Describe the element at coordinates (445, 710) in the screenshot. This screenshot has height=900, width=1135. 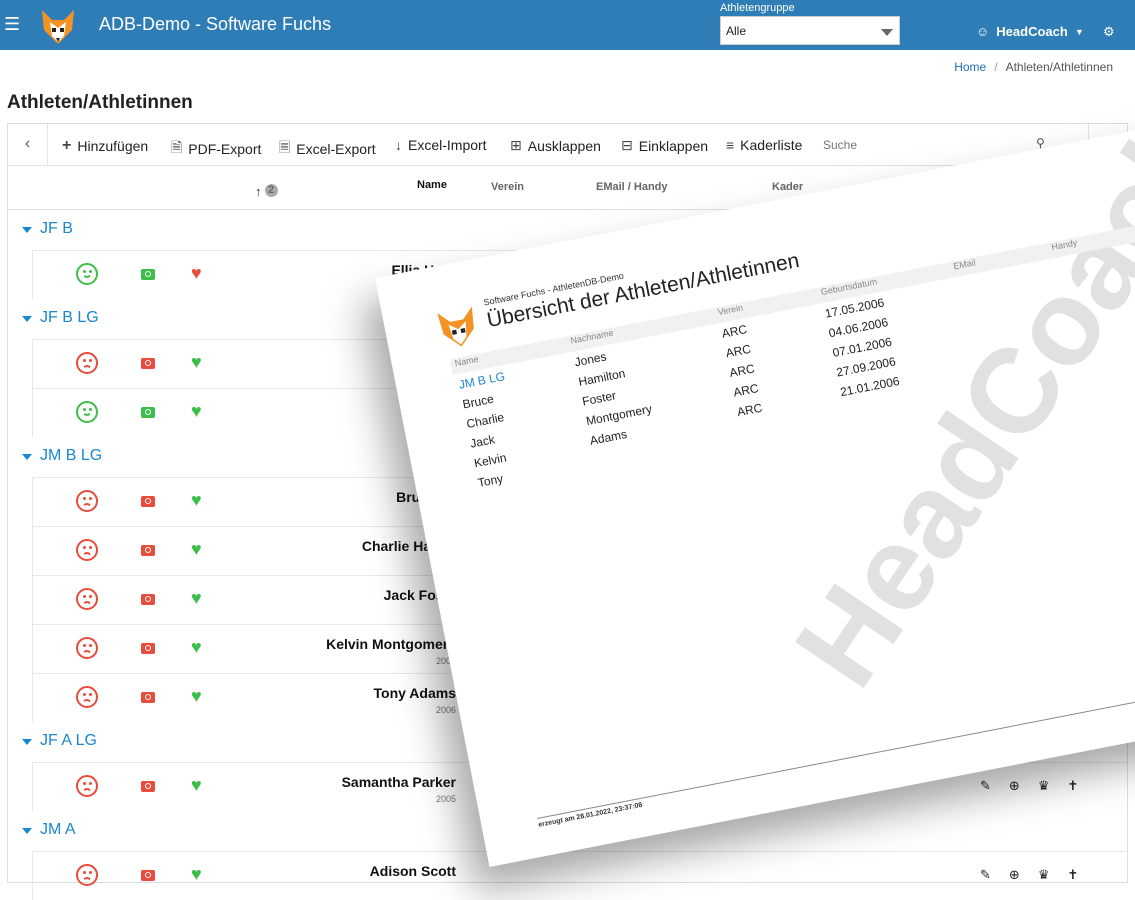
I see `athlete-year: 2006` at that location.